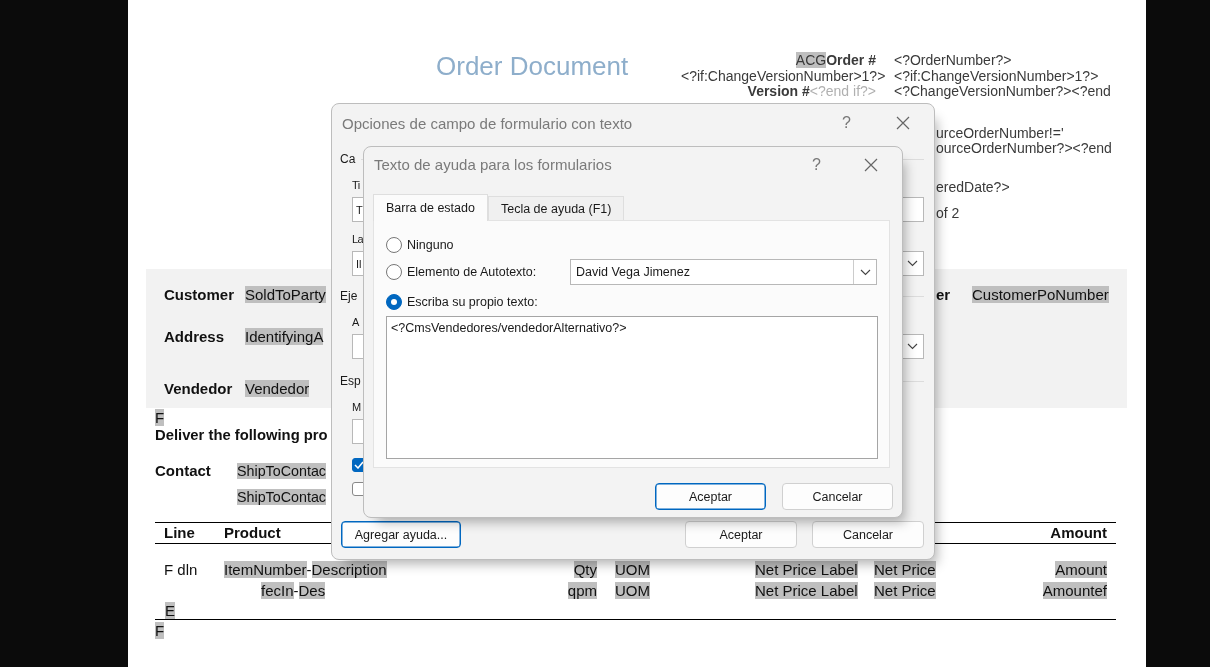 Image resolution: width=1210 pixels, height=667 pixels. I want to click on column-header: Line, so click(179, 532).